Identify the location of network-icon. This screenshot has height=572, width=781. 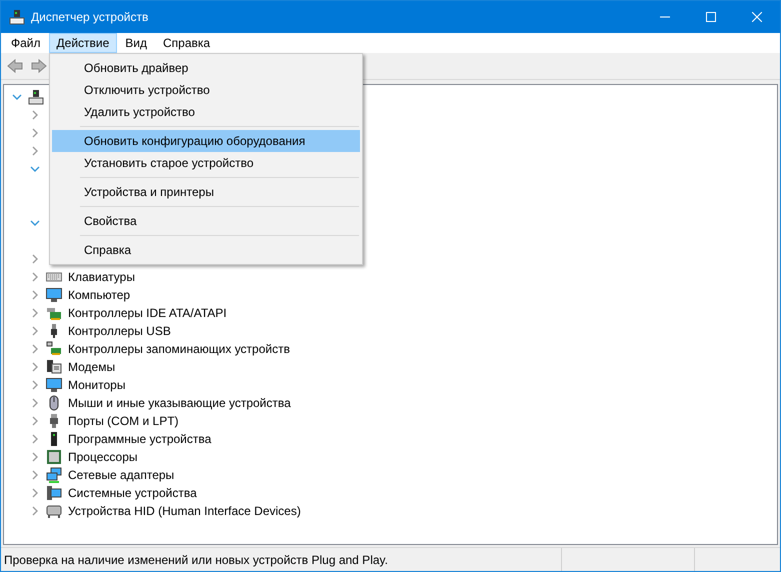
(54, 475).